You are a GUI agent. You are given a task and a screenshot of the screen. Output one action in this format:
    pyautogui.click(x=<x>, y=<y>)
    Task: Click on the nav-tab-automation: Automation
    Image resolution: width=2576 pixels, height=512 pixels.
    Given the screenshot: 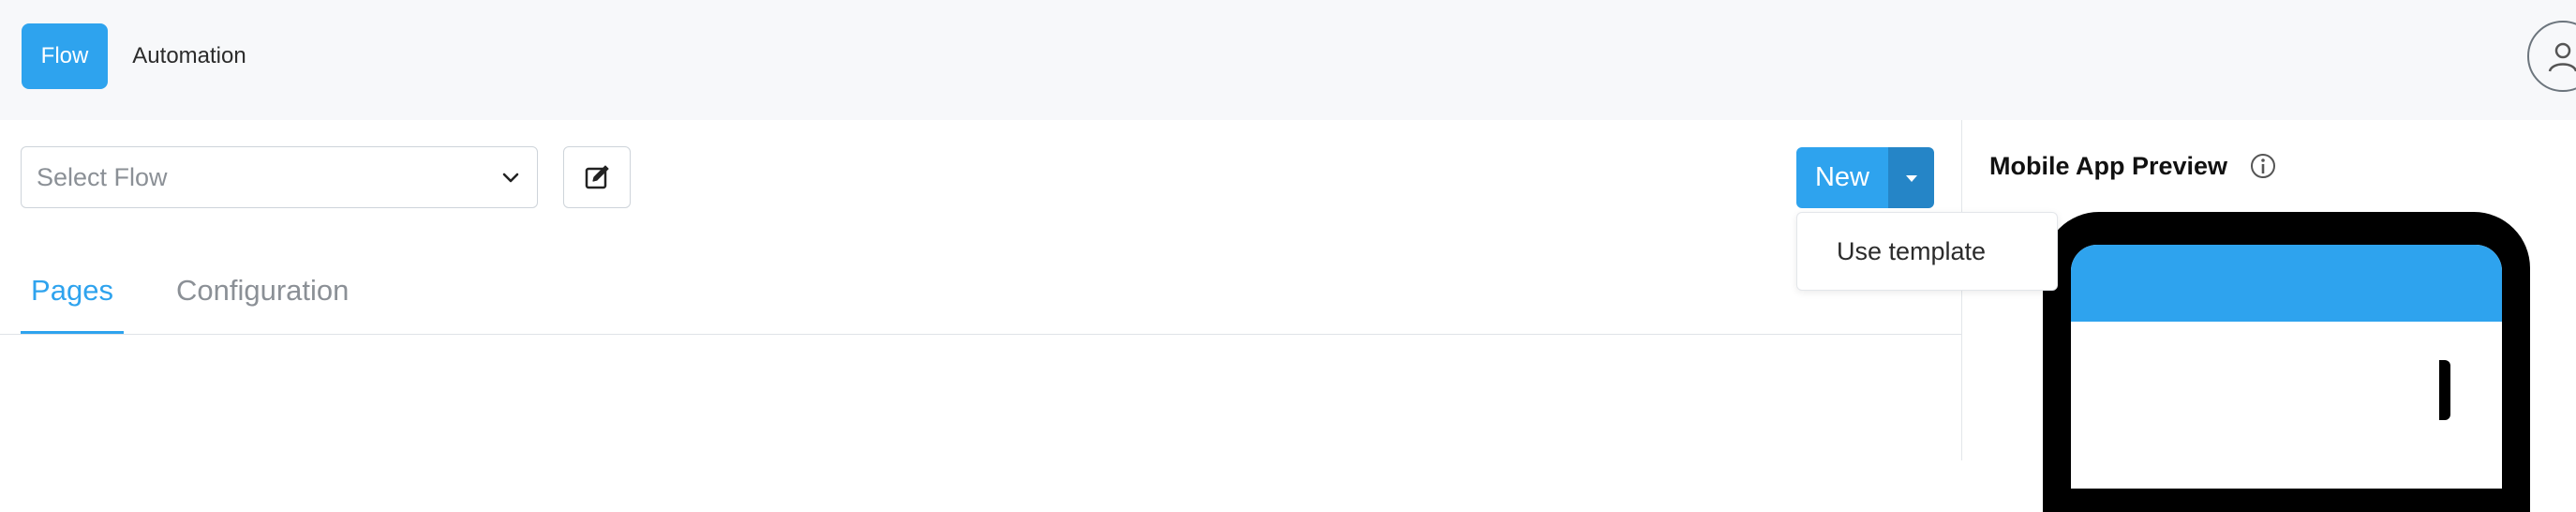 What is the action you would take?
    pyautogui.click(x=189, y=56)
    